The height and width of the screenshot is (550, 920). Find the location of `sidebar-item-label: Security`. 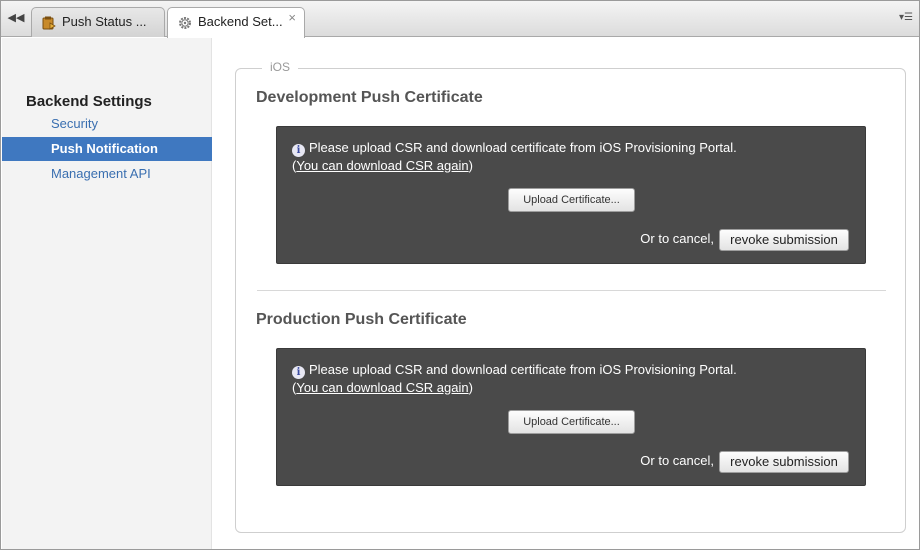

sidebar-item-label: Security is located at coordinates (74, 123).